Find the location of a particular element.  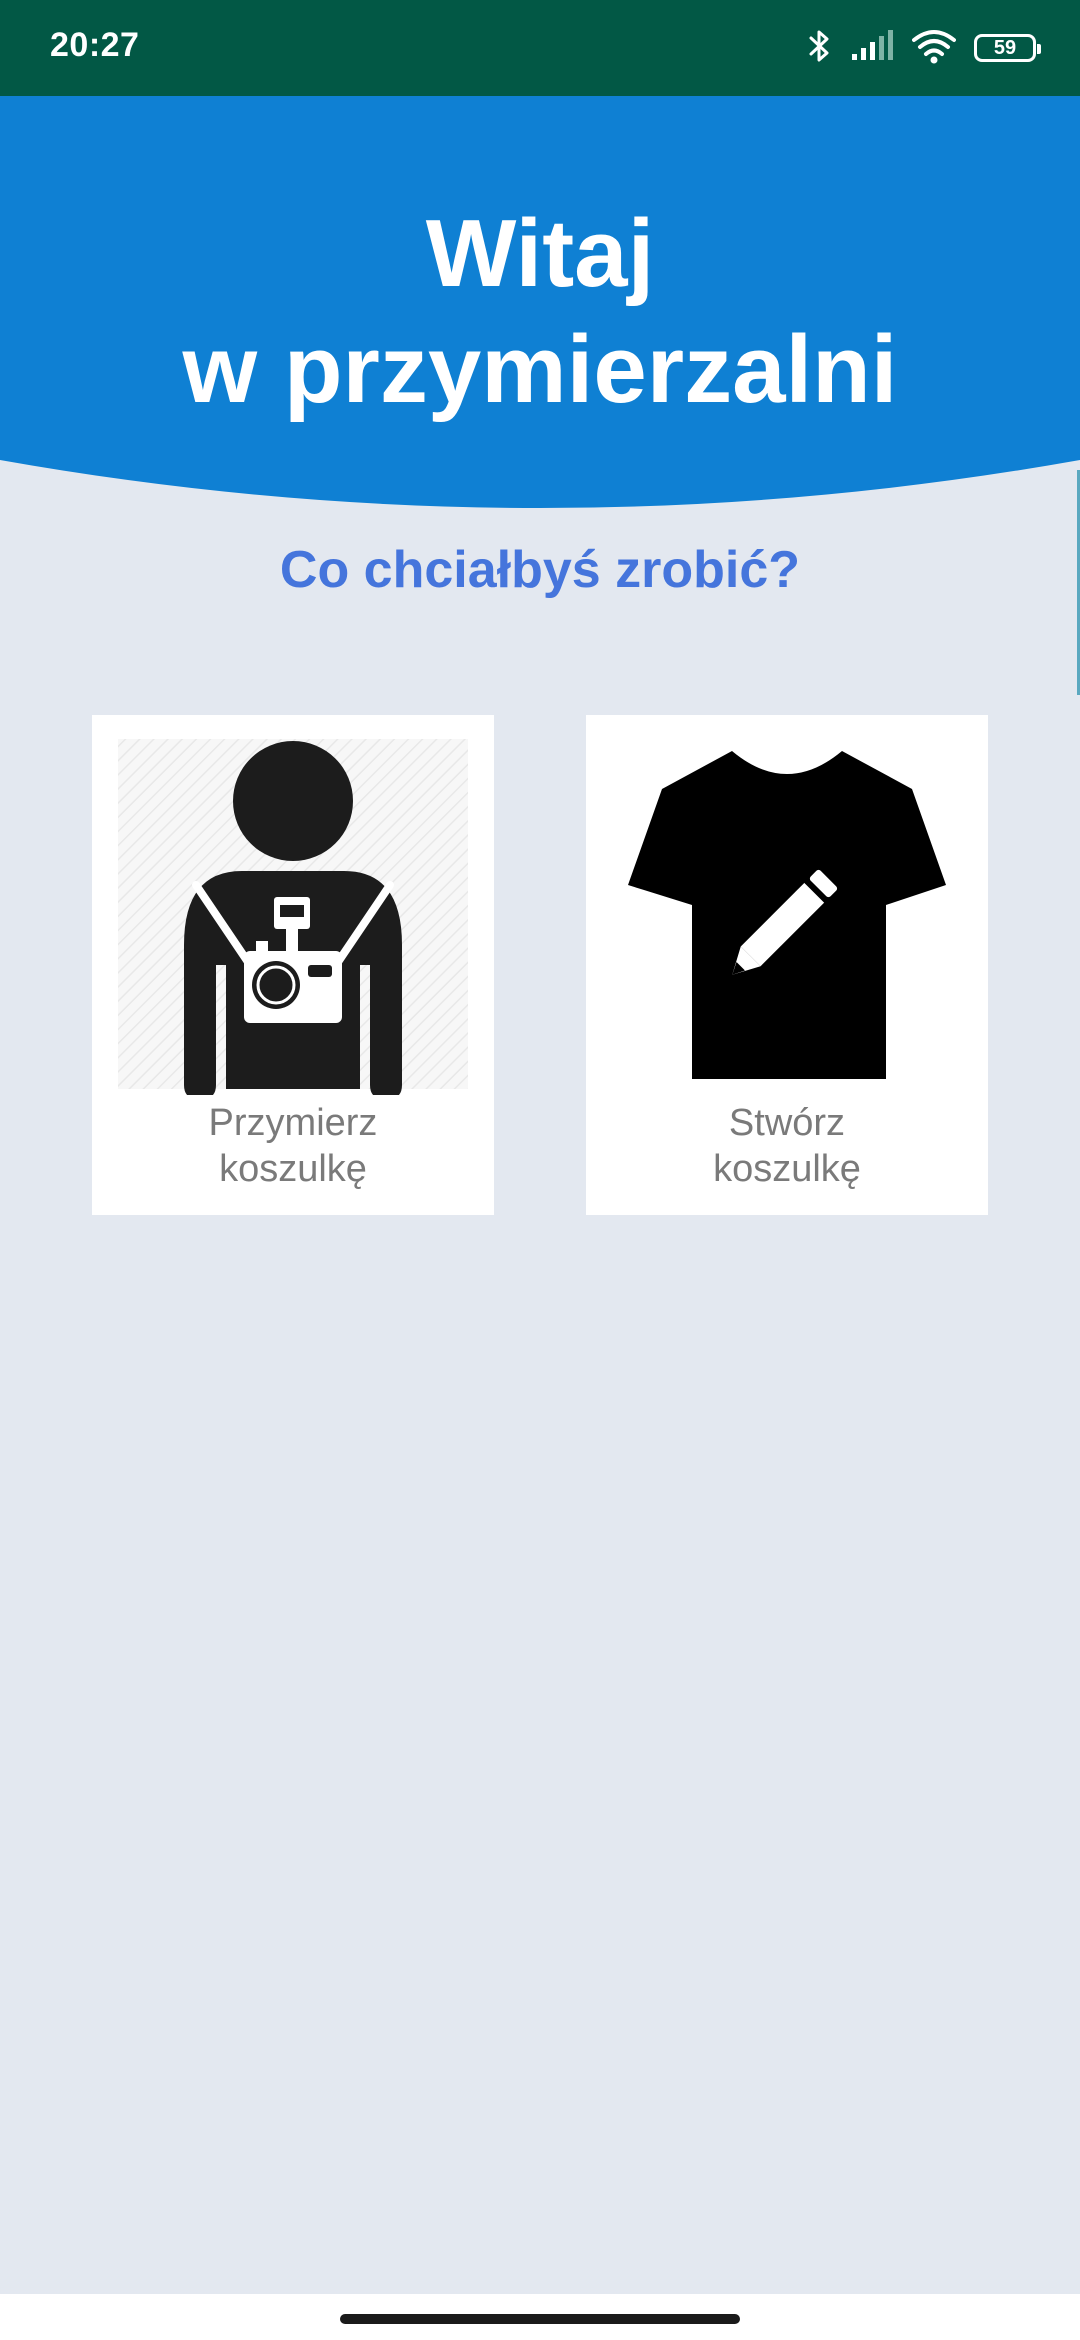

home-indicator is located at coordinates (540, 2319).